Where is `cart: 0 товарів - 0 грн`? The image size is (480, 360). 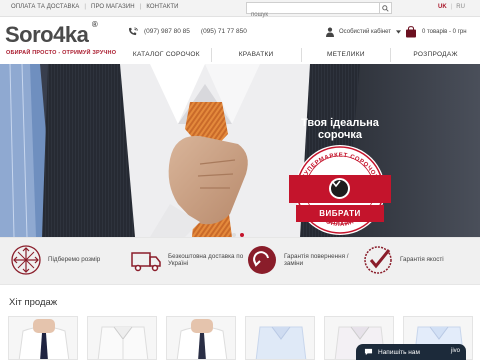 cart: 0 товарів - 0 грн is located at coordinates (436, 32).